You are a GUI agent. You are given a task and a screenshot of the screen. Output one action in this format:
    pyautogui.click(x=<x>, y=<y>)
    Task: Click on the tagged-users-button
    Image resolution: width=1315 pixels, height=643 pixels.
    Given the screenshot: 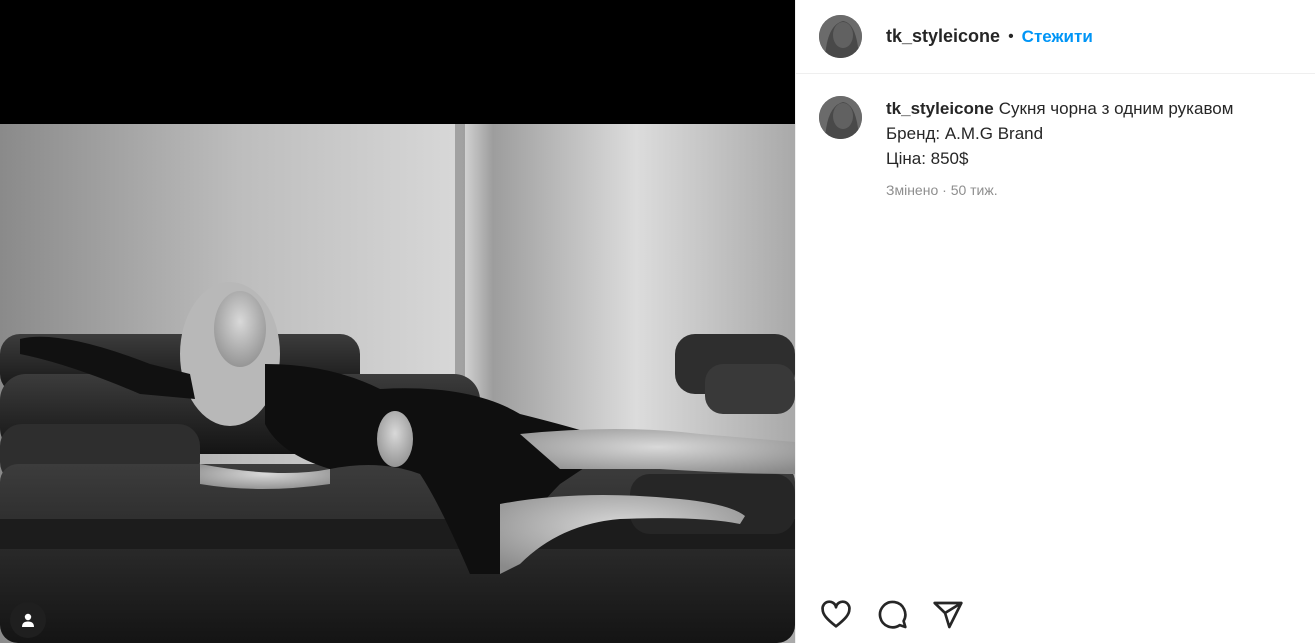 What is the action you would take?
    pyautogui.click(x=28, y=620)
    